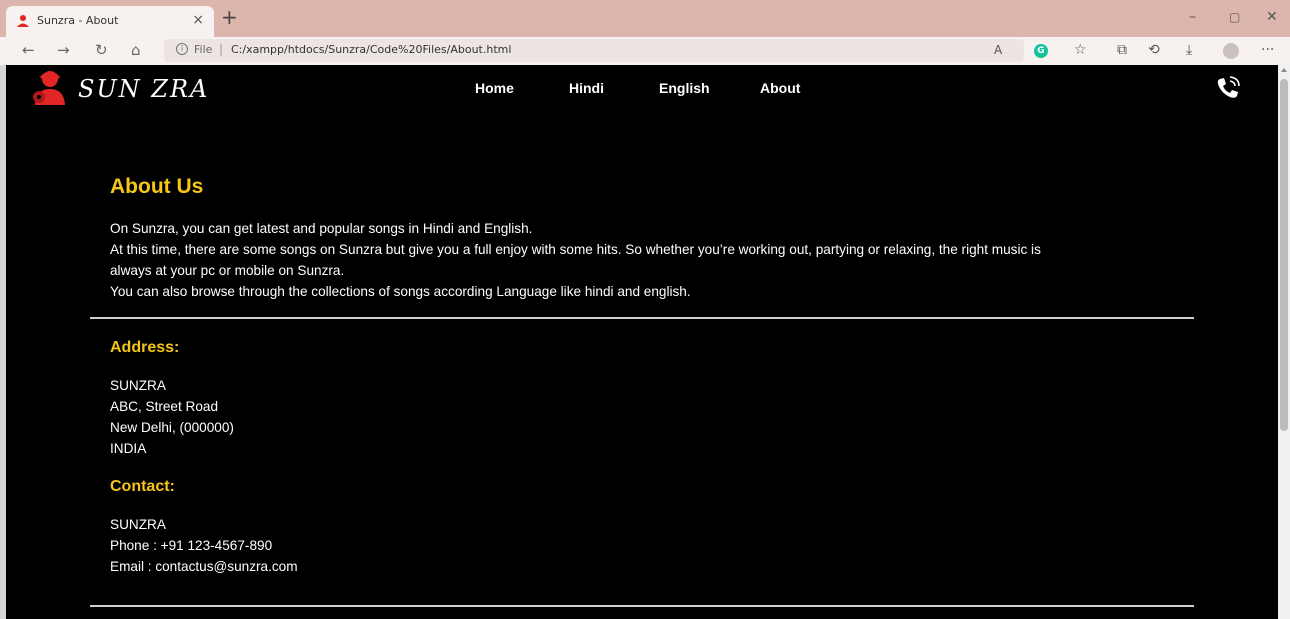 The width and height of the screenshot is (1290, 619). Describe the element at coordinates (1228, 88) in the screenshot. I see `phone-icon` at that location.